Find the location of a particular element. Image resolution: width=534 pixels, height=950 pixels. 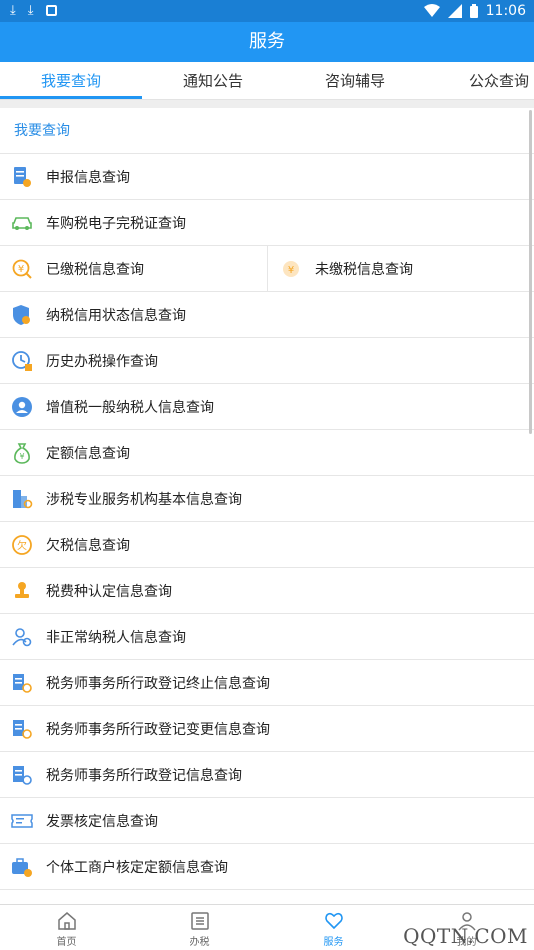

invoice-ticket-icon is located at coordinates (22, 821).